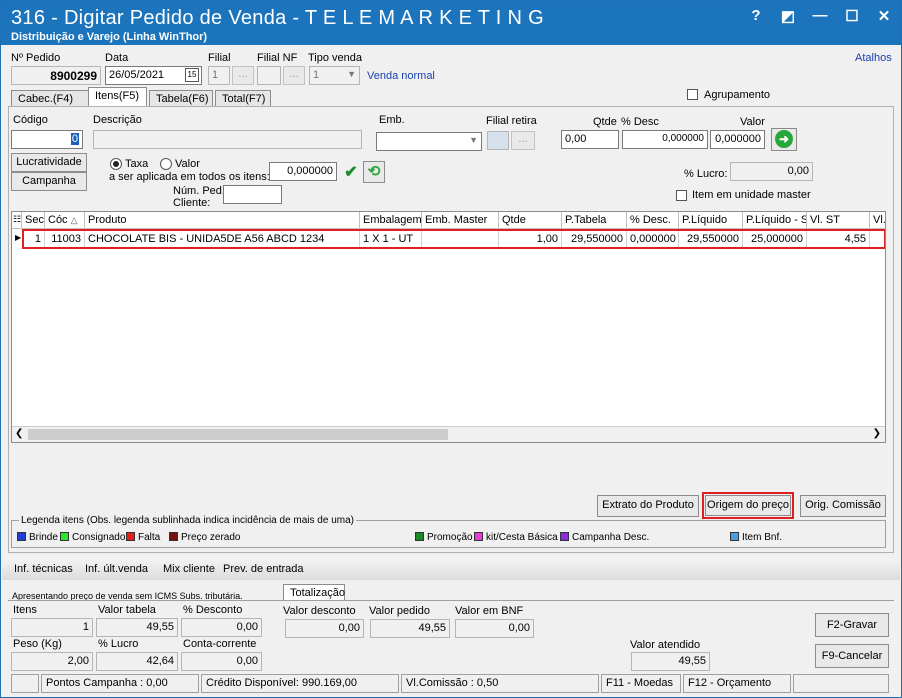 This screenshot has width=902, height=698. What do you see at coordinates (351, 172) in the screenshot?
I see `check-icon: ✔` at bounding box center [351, 172].